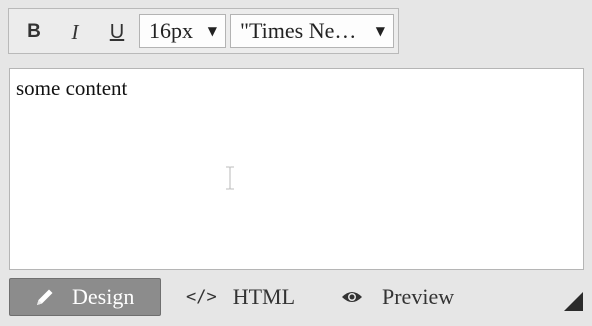  Describe the element at coordinates (352, 297) in the screenshot. I see `eye-icon` at that location.